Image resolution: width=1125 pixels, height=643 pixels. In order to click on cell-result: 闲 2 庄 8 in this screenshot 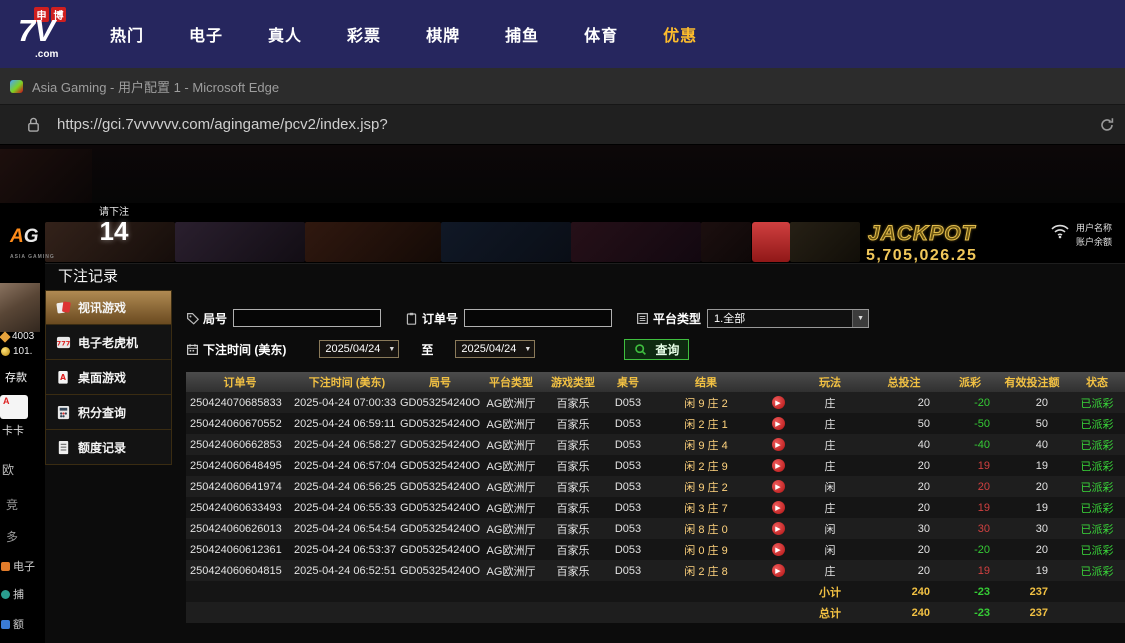, I will do `click(706, 571)`.